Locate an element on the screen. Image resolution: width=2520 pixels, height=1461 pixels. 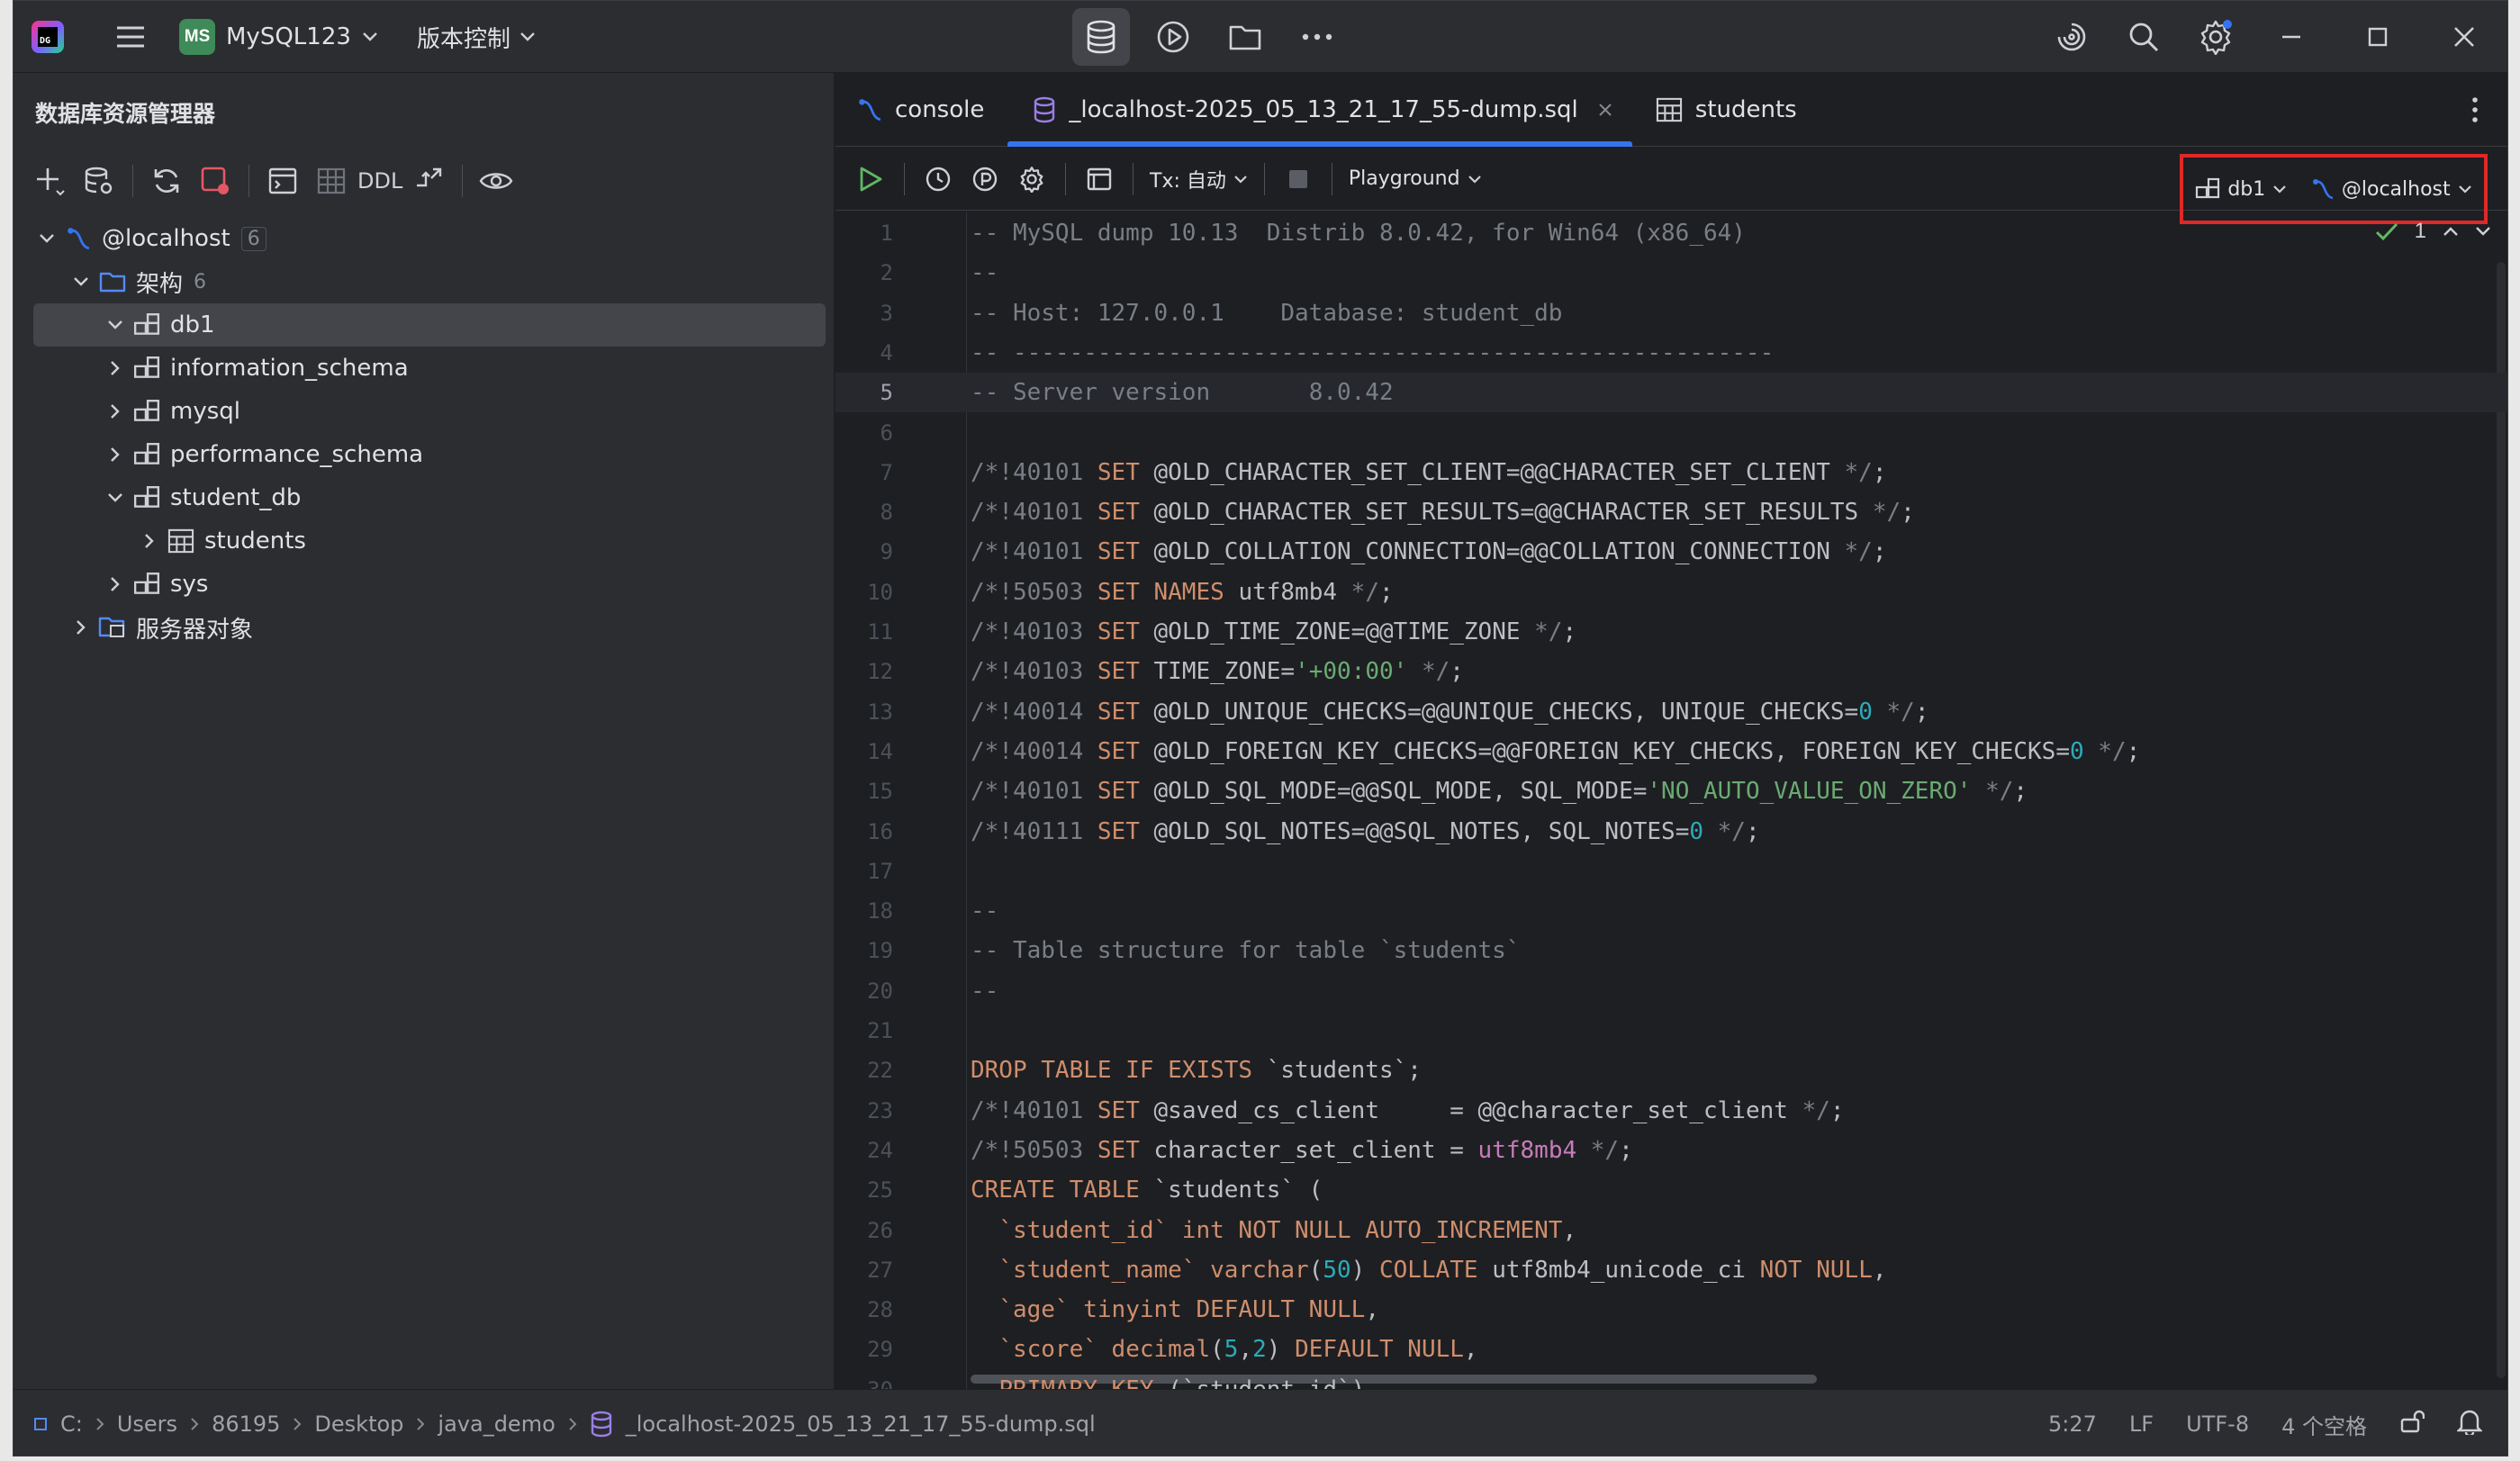
code-line: 3 -- Host: 127.0.0.1 Database: student_db is located at coordinates (1671, 313).